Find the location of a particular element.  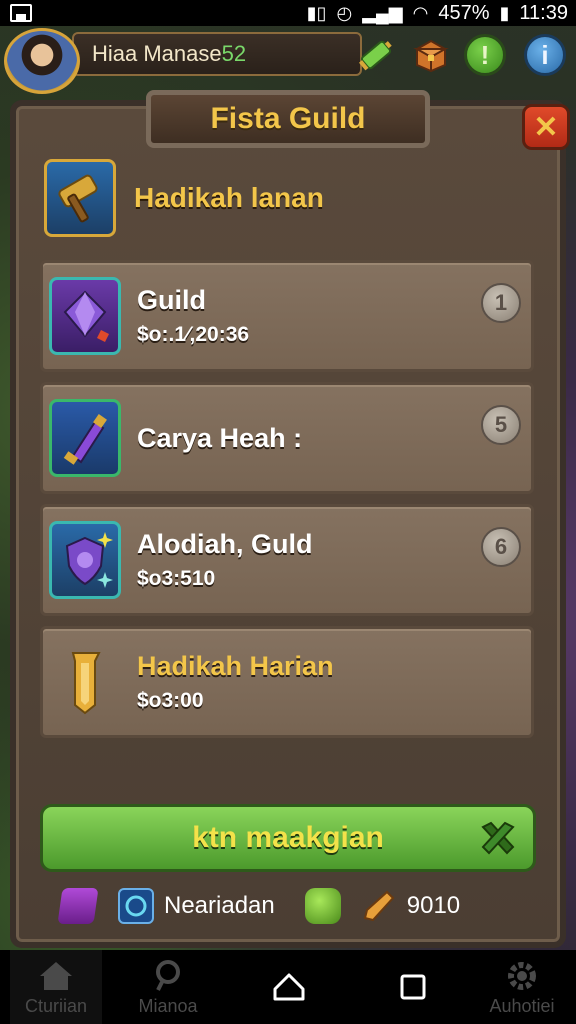

row-subtitle: $o3:510 is located at coordinates (176, 578).